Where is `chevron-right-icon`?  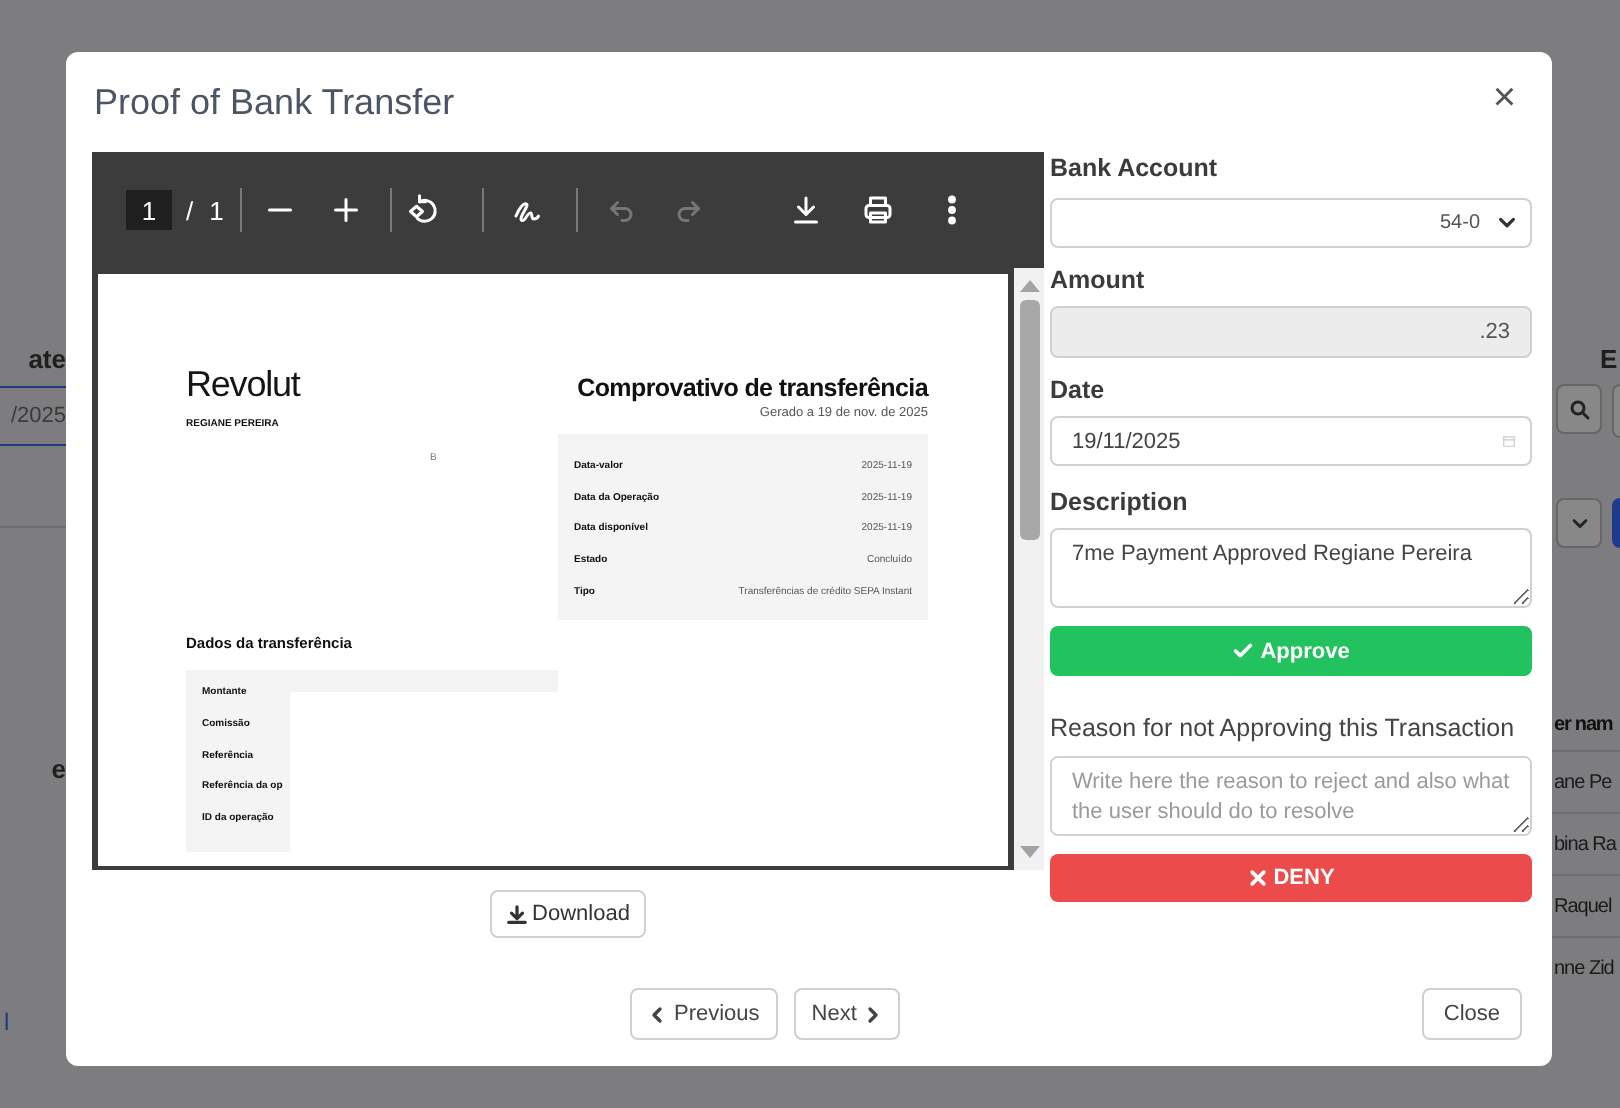 chevron-right-icon is located at coordinates (873, 1014).